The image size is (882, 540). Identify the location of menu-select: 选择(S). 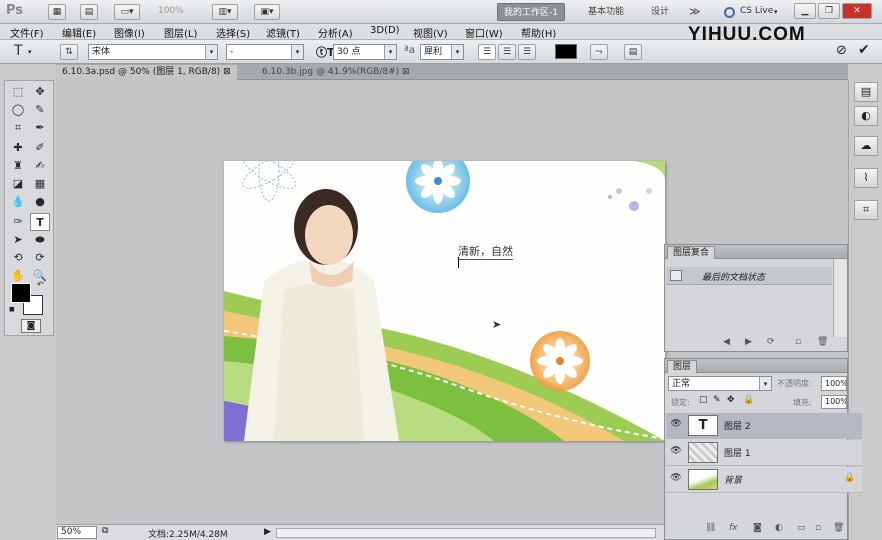
(233, 32).